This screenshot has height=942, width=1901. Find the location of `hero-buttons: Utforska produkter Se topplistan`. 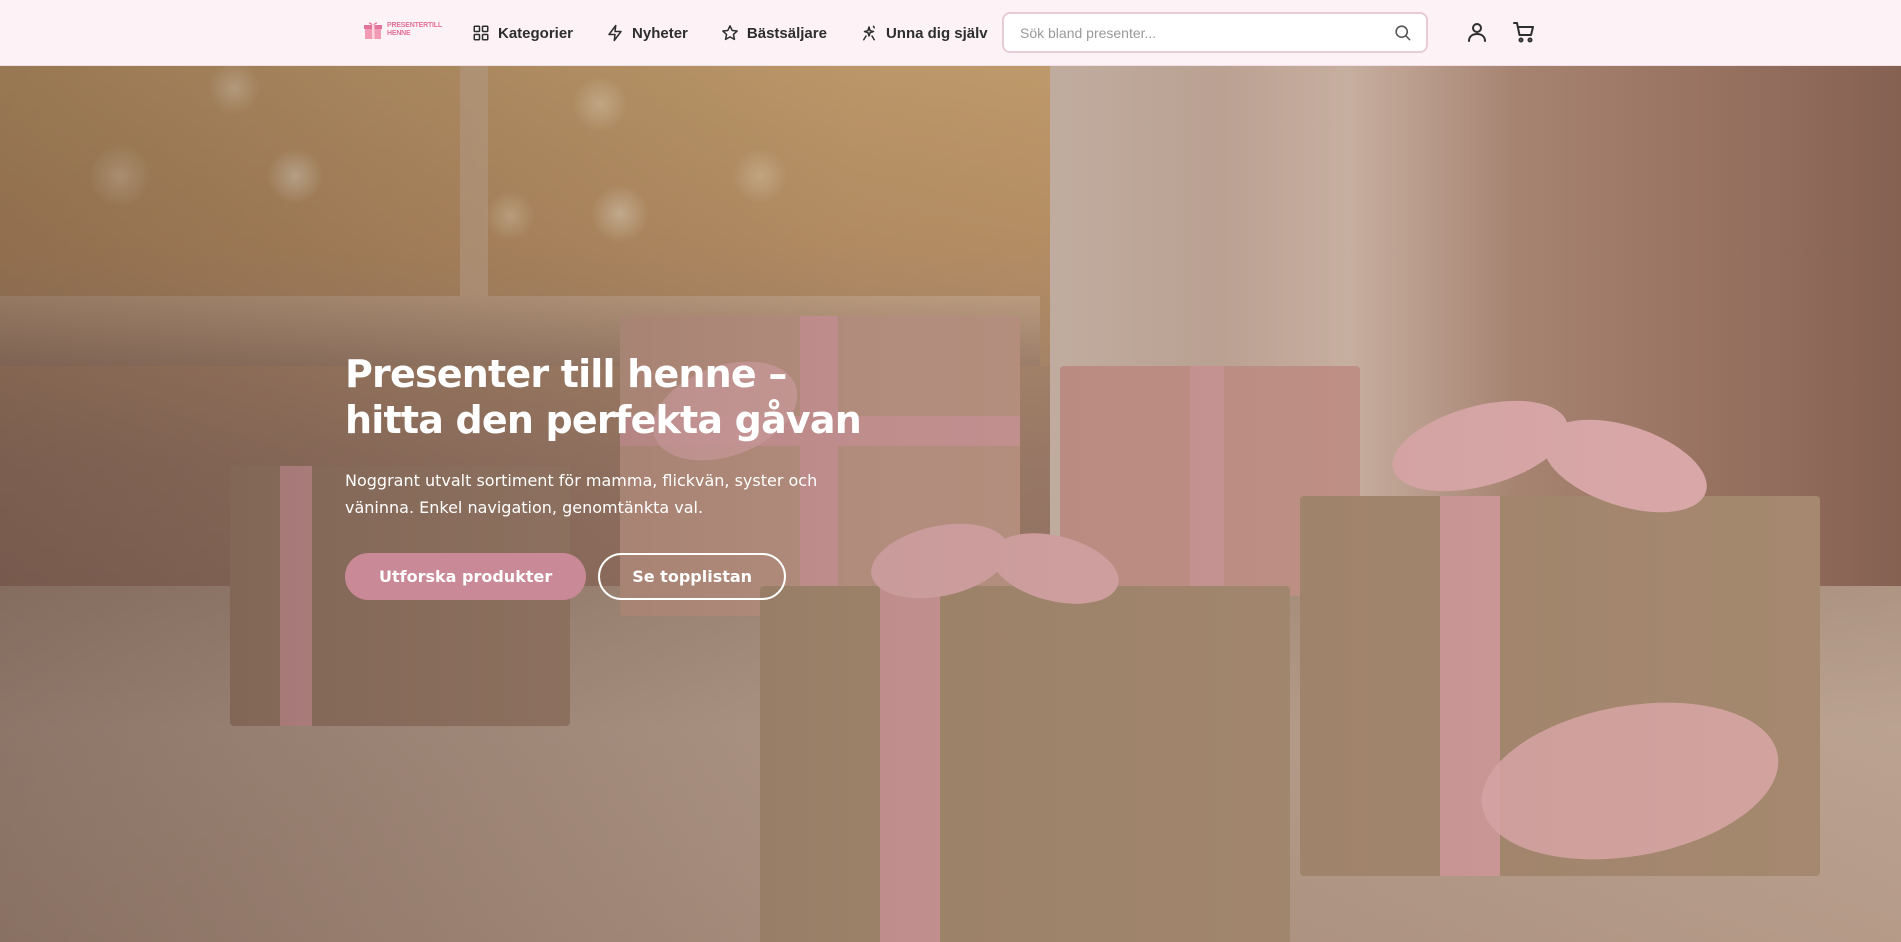

hero-buttons: Utforska produkter Se topplistan is located at coordinates (605, 576).